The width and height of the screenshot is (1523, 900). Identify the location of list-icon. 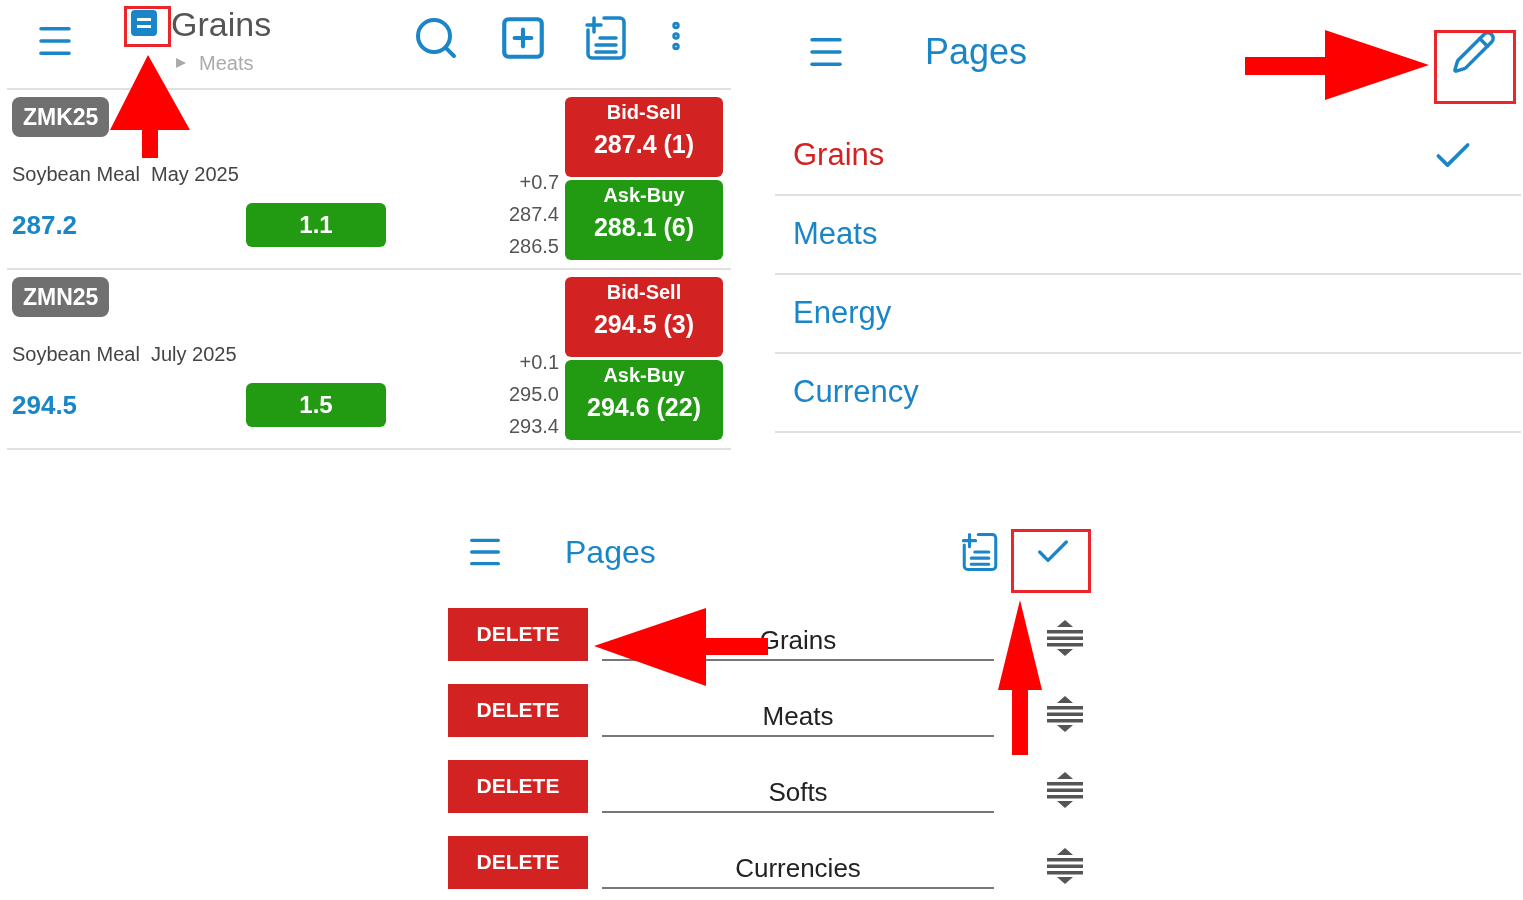
(144, 23).